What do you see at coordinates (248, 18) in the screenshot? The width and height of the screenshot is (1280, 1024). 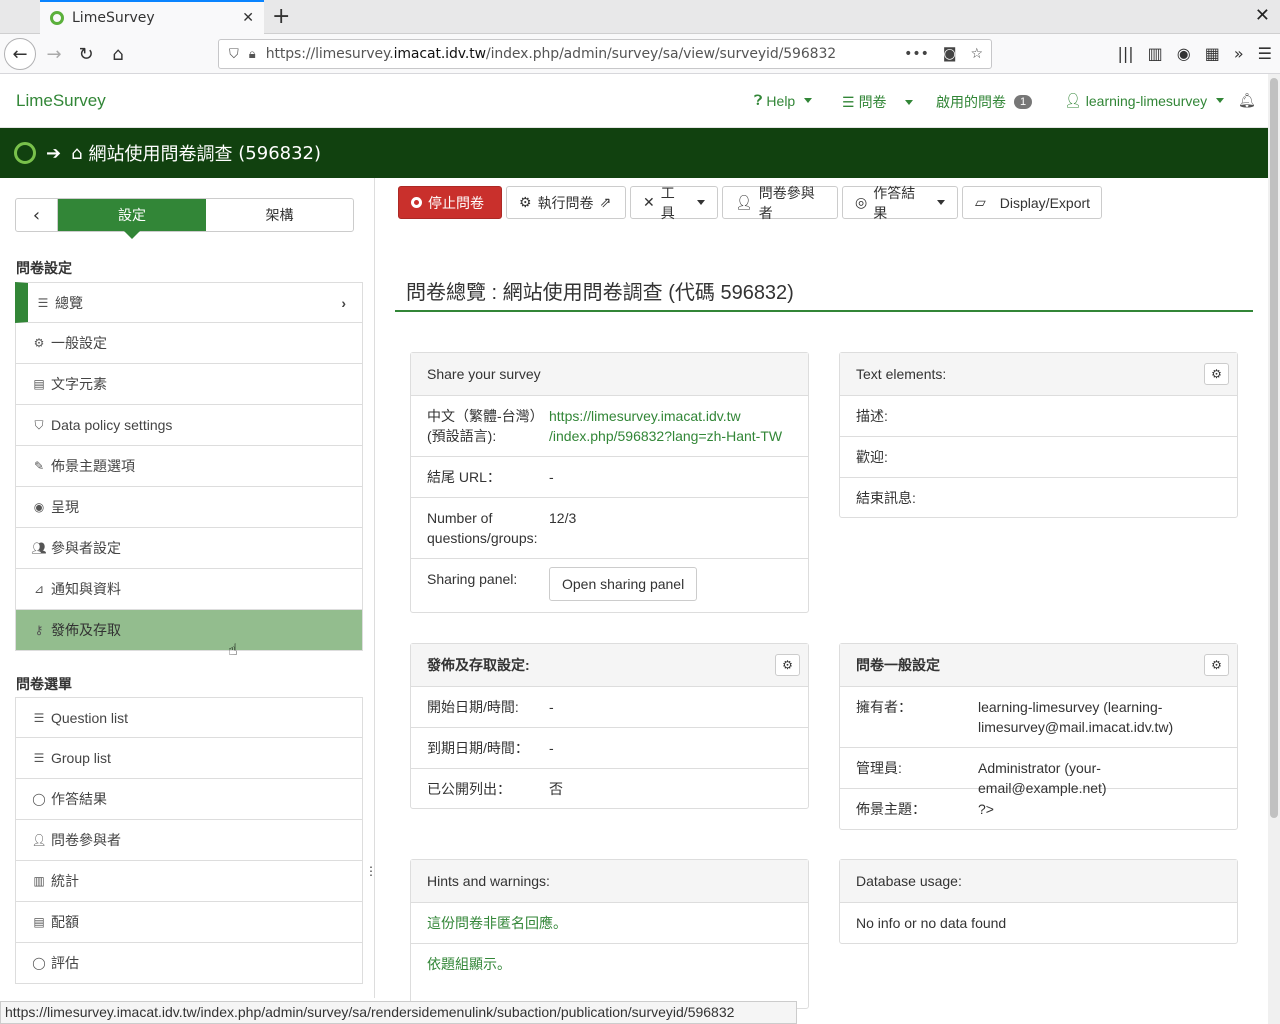 I see `close-tab-icon: ✕` at bounding box center [248, 18].